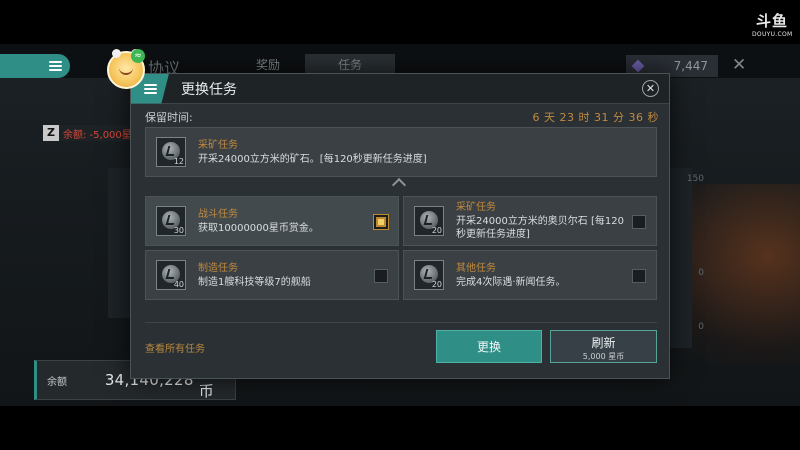 The image size is (800, 450). Describe the element at coordinates (171, 152) in the screenshot. I see `mining-task-icon: 12` at that location.